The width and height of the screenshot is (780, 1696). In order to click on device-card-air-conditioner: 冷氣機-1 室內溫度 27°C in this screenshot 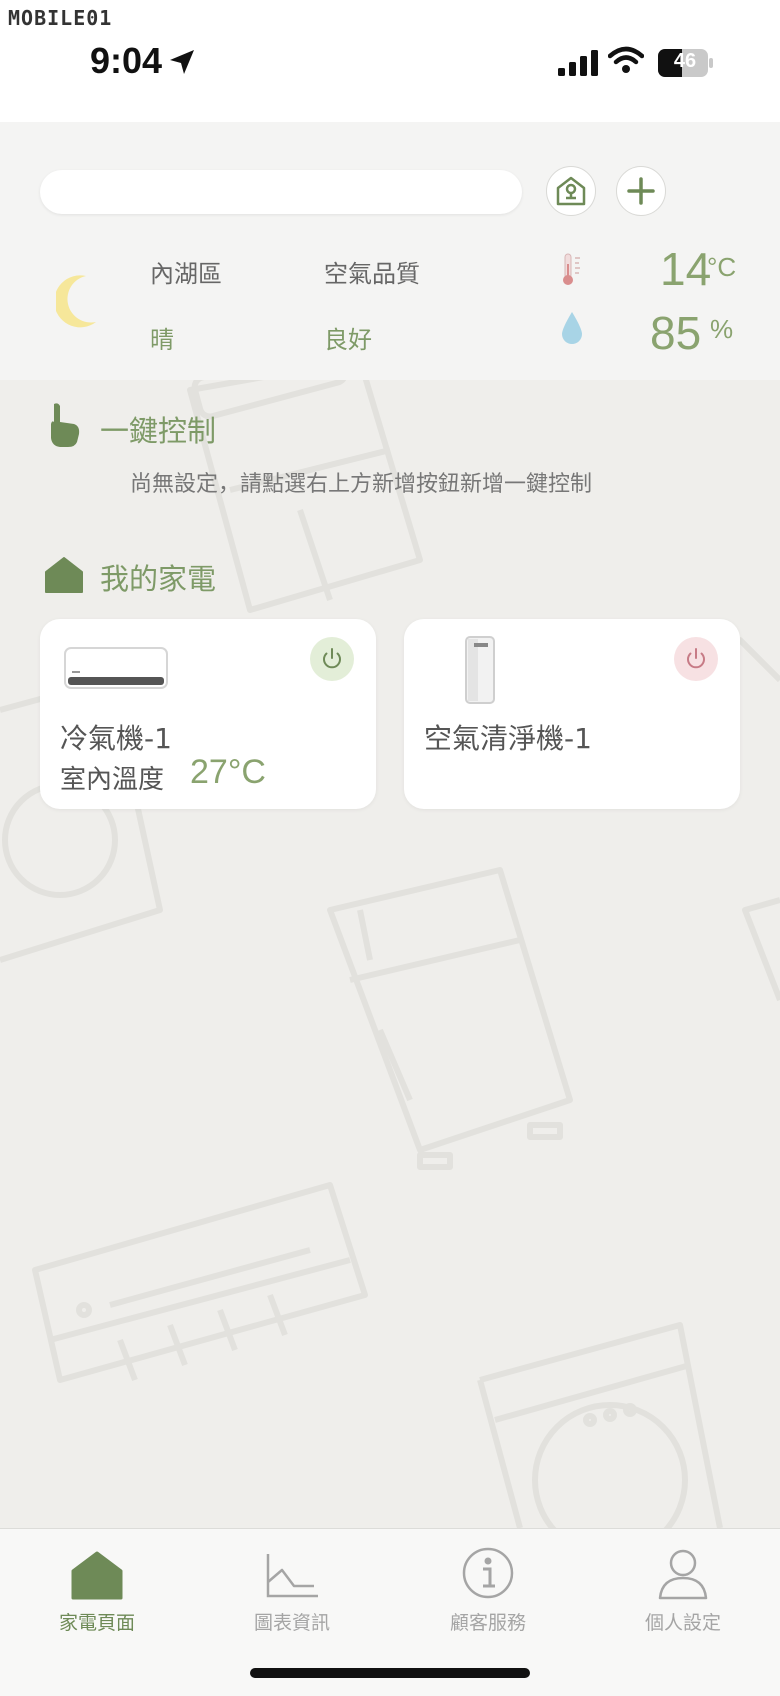, I will do `click(208, 714)`.